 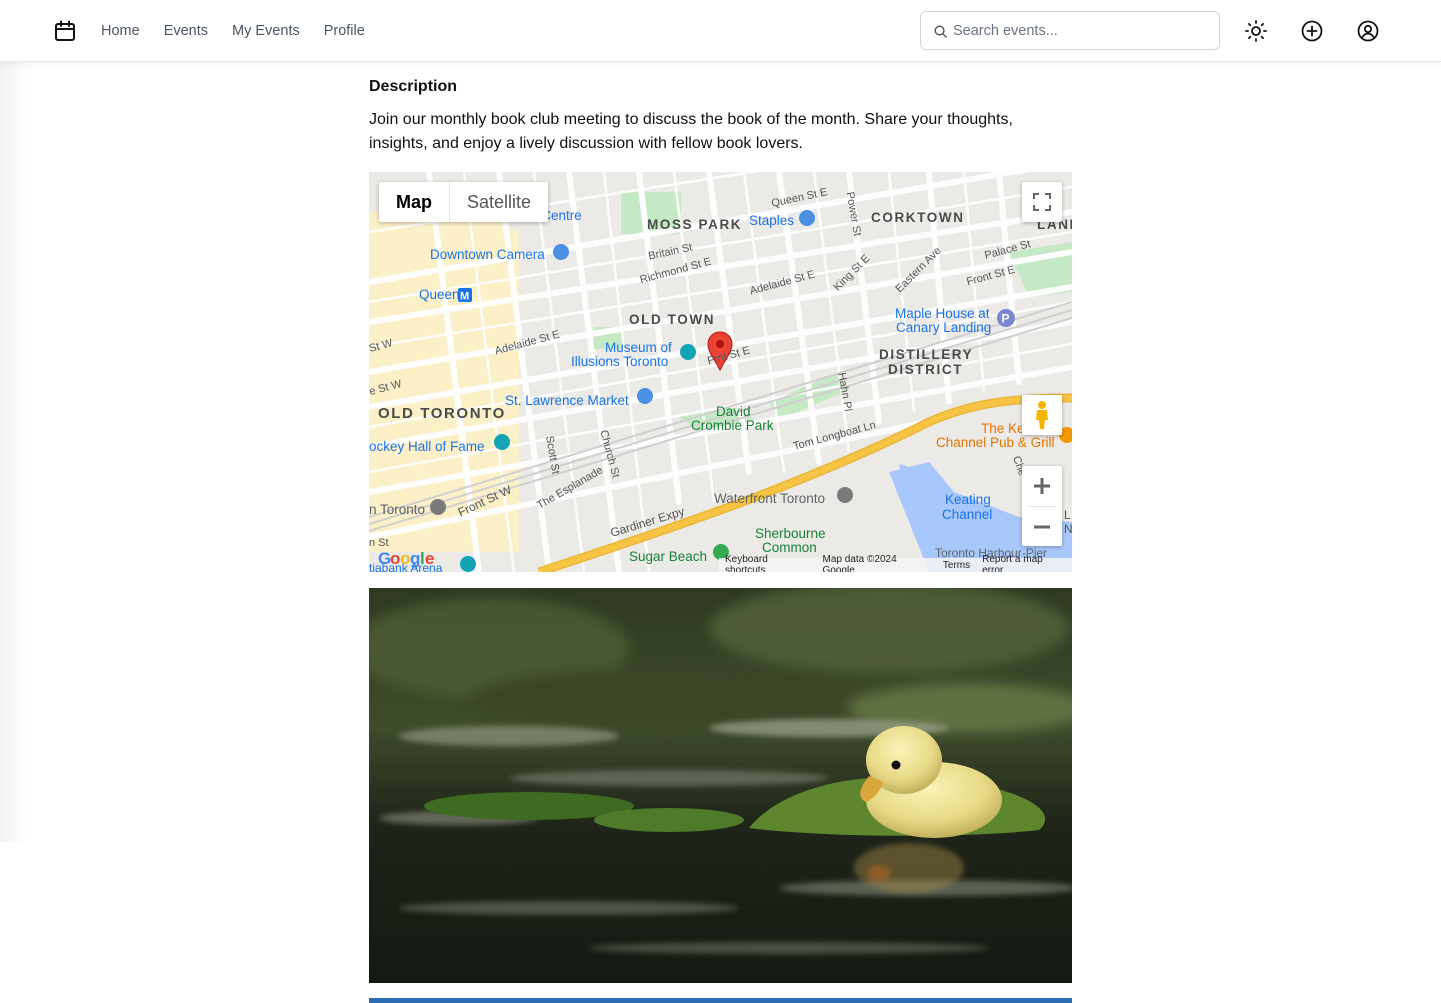 What do you see at coordinates (732, 425) in the screenshot?
I see `map-poi-crombie-park: Crombie Park` at bounding box center [732, 425].